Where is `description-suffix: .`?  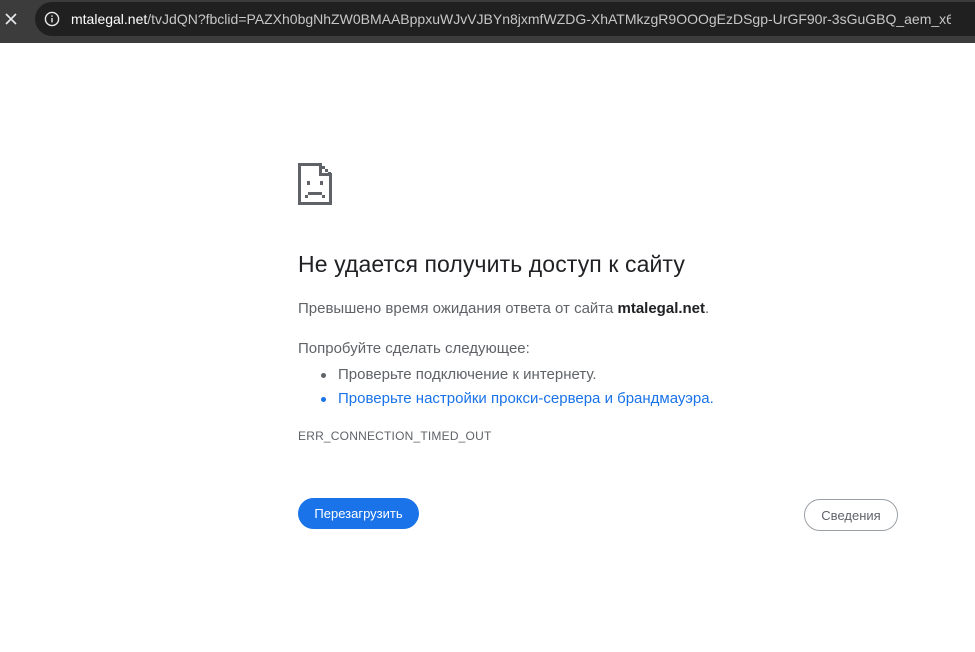
description-suffix: . is located at coordinates (707, 308).